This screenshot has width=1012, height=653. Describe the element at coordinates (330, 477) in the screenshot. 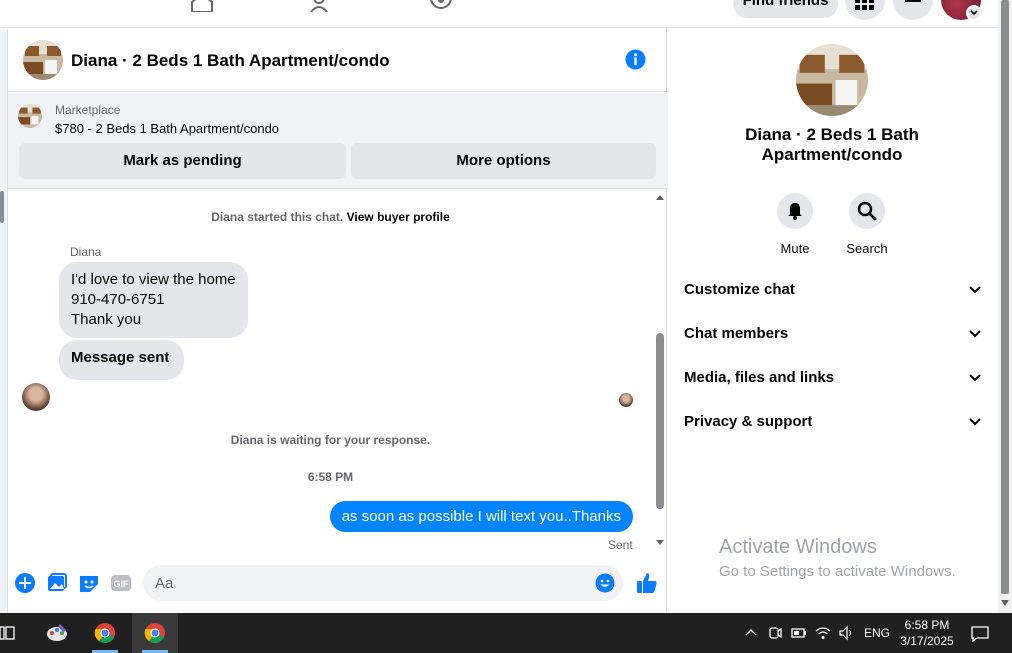

I see `message-timestamp: 6:58 PM` at that location.